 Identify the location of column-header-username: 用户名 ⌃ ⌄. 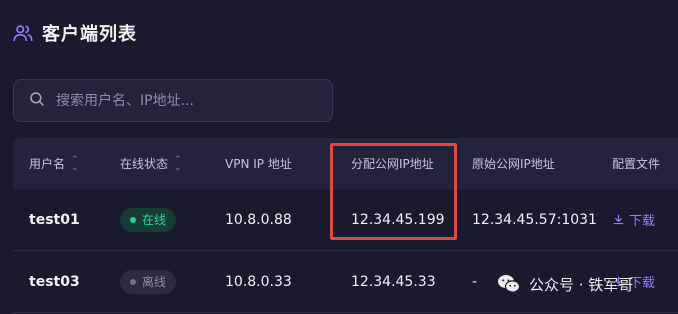
(54, 163).